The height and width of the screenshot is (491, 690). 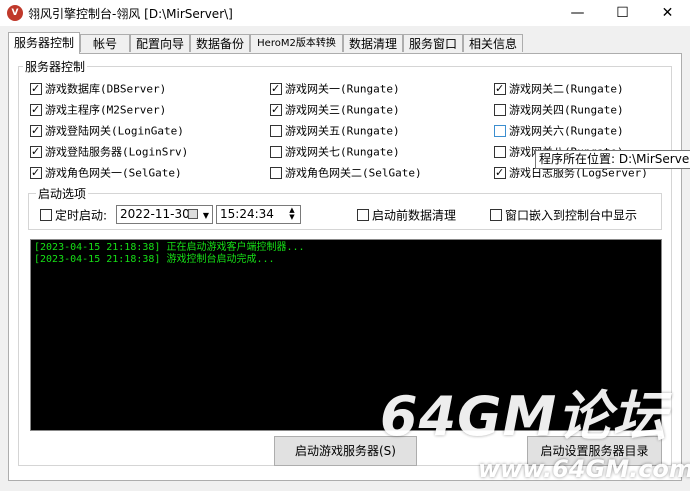 What do you see at coordinates (571, 215) in the screenshot?
I see `checkbox-label: 窗口嵌入到控制台中显示` at bounding box center [571, 215].